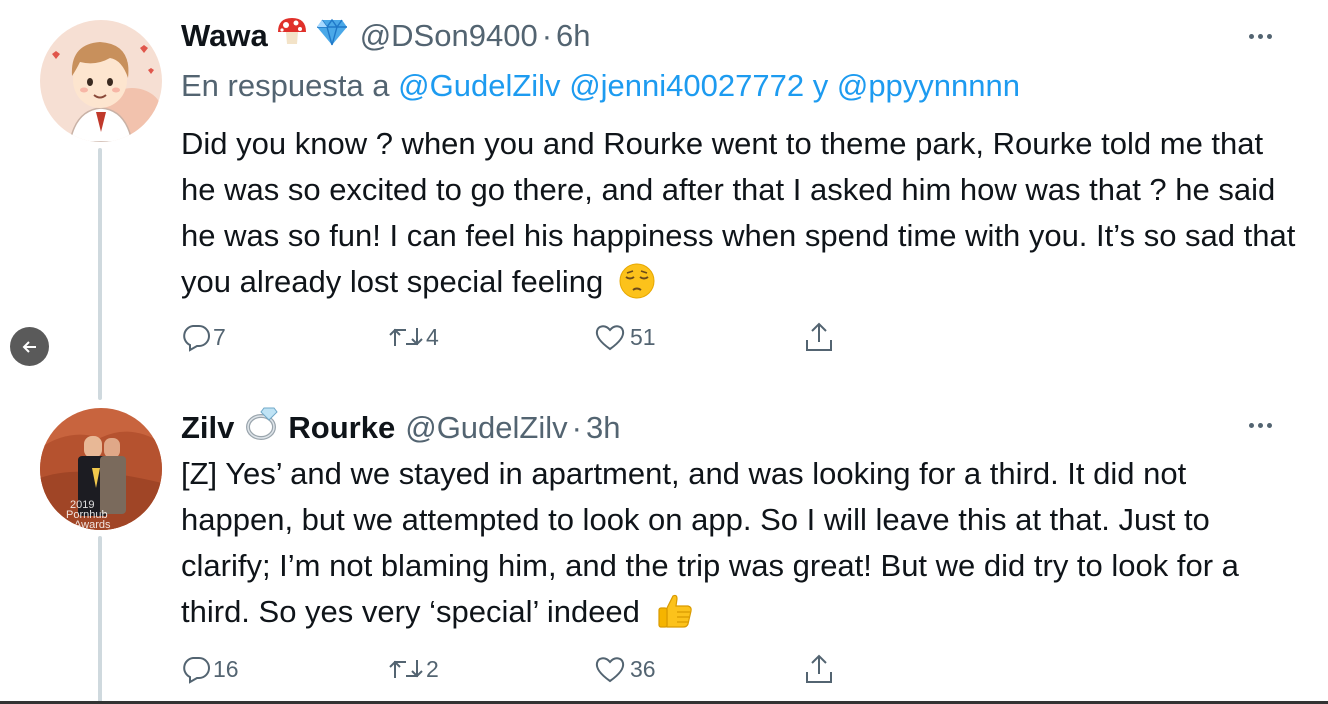  What do you see at coordinates (224, 36) in the screenshot?
I see `display-name: Wawa` at bounding box center [224, 36].